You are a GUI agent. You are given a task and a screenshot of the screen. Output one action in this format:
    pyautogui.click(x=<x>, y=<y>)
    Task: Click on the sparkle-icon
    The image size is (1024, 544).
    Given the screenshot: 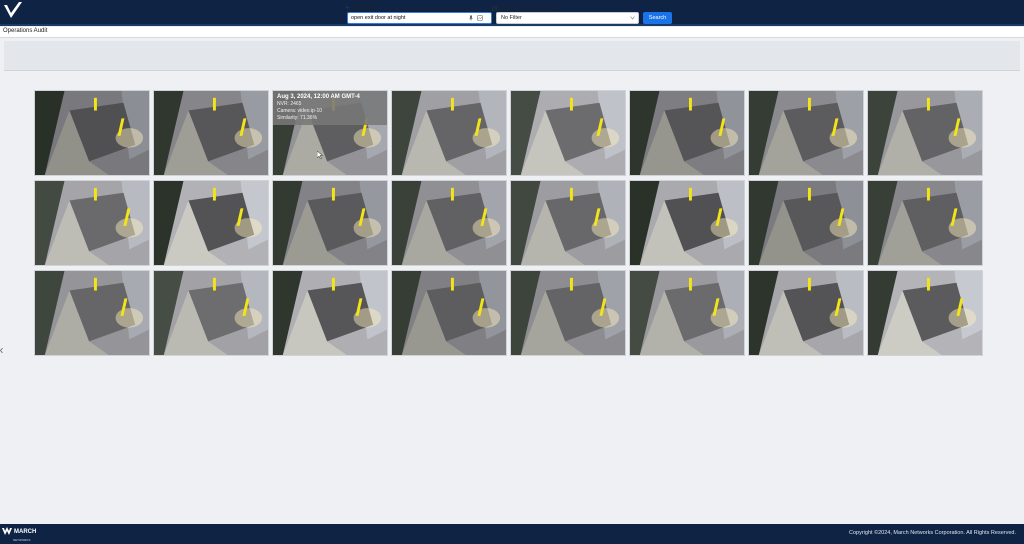 What is the action you would take?
    pyautogui.click(x=347, y=7)
    